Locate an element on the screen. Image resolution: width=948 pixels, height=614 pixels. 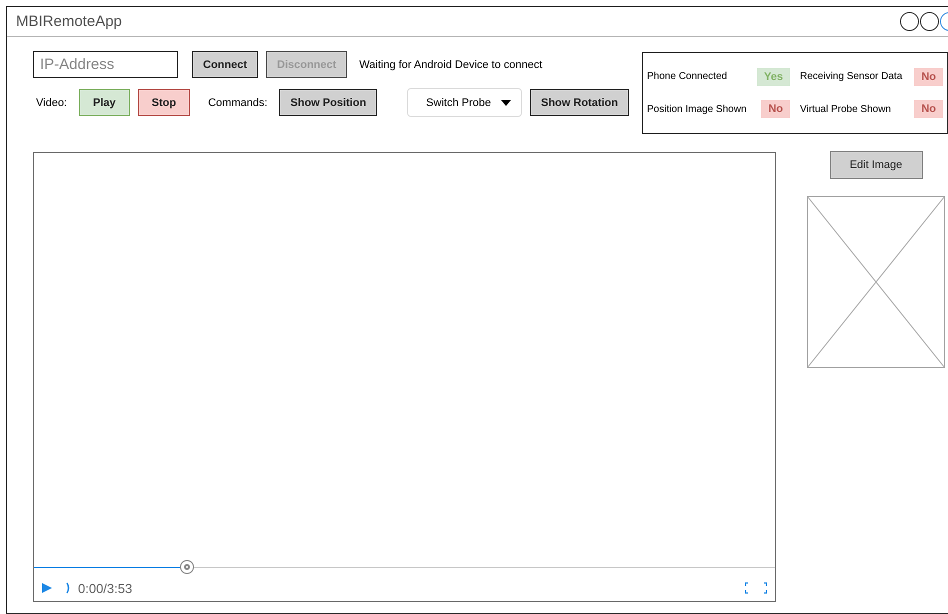
label: Commands: is located at coordinates (238, 102).